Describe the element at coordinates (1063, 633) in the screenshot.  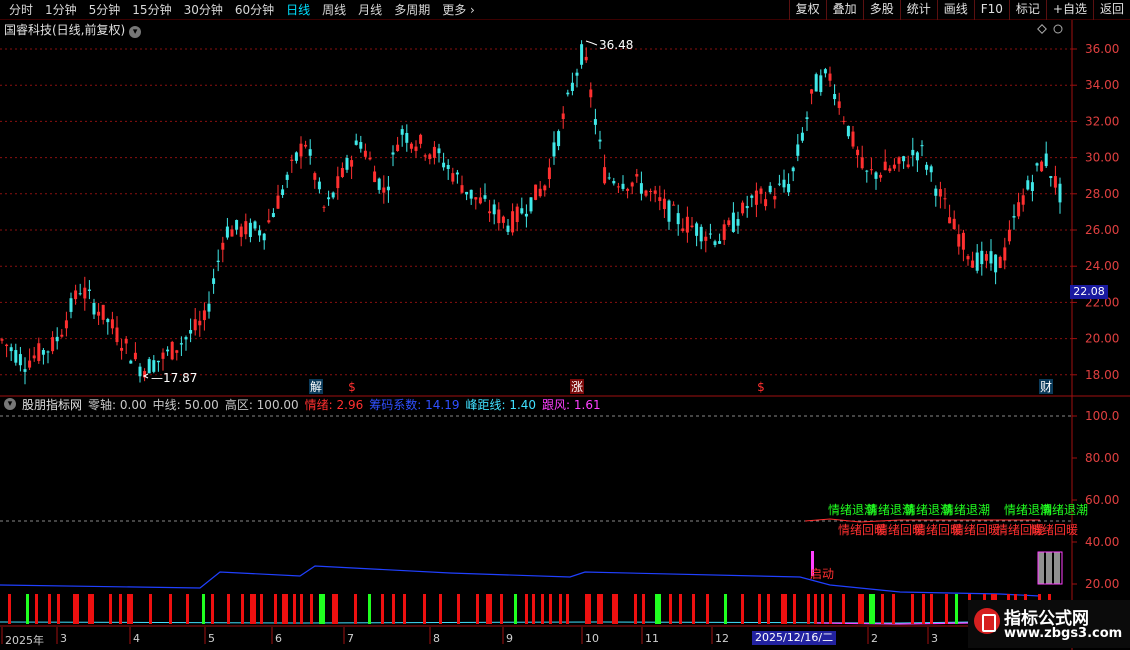
I see `watermark-url: www.zbgs3.com` at that location.